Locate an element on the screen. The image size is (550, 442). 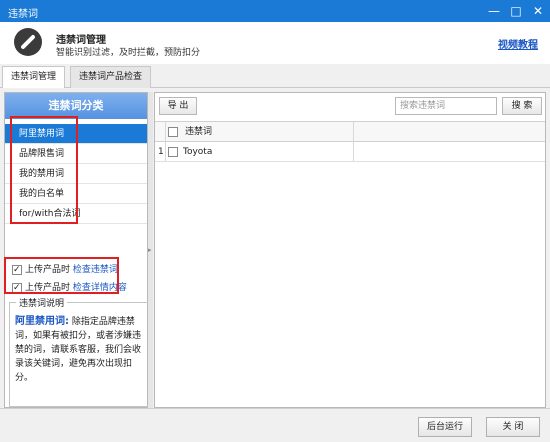
page-subtitle: 智能识别过滤，及时拦截，预防扣分 is located at coordinates (128, 53).